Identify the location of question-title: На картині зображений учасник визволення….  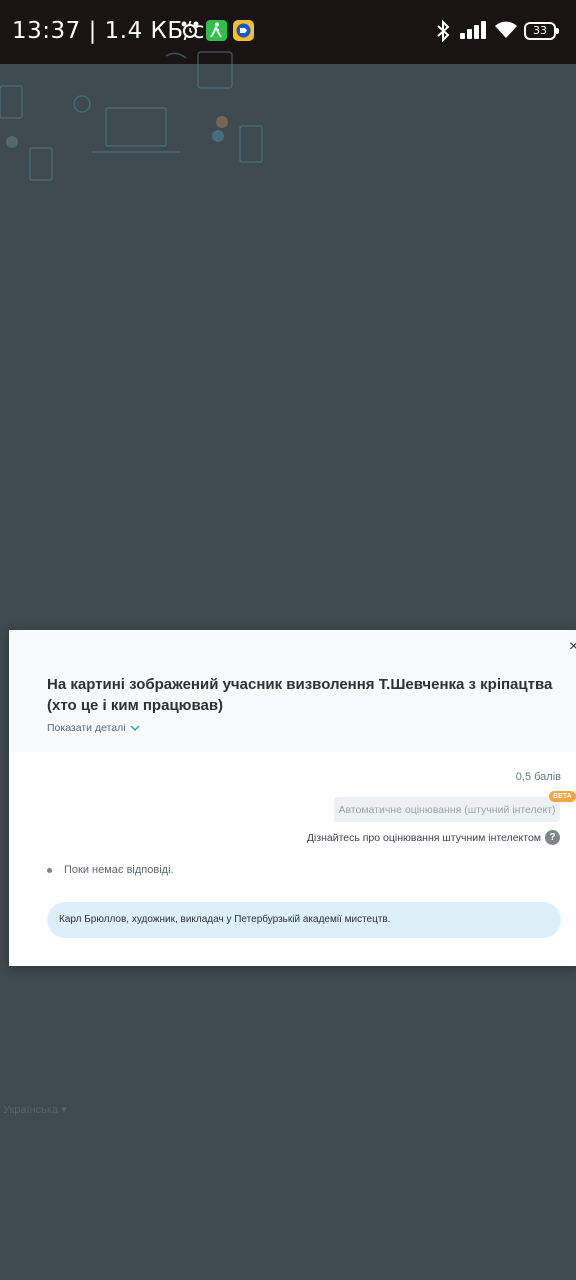
(300, 695).